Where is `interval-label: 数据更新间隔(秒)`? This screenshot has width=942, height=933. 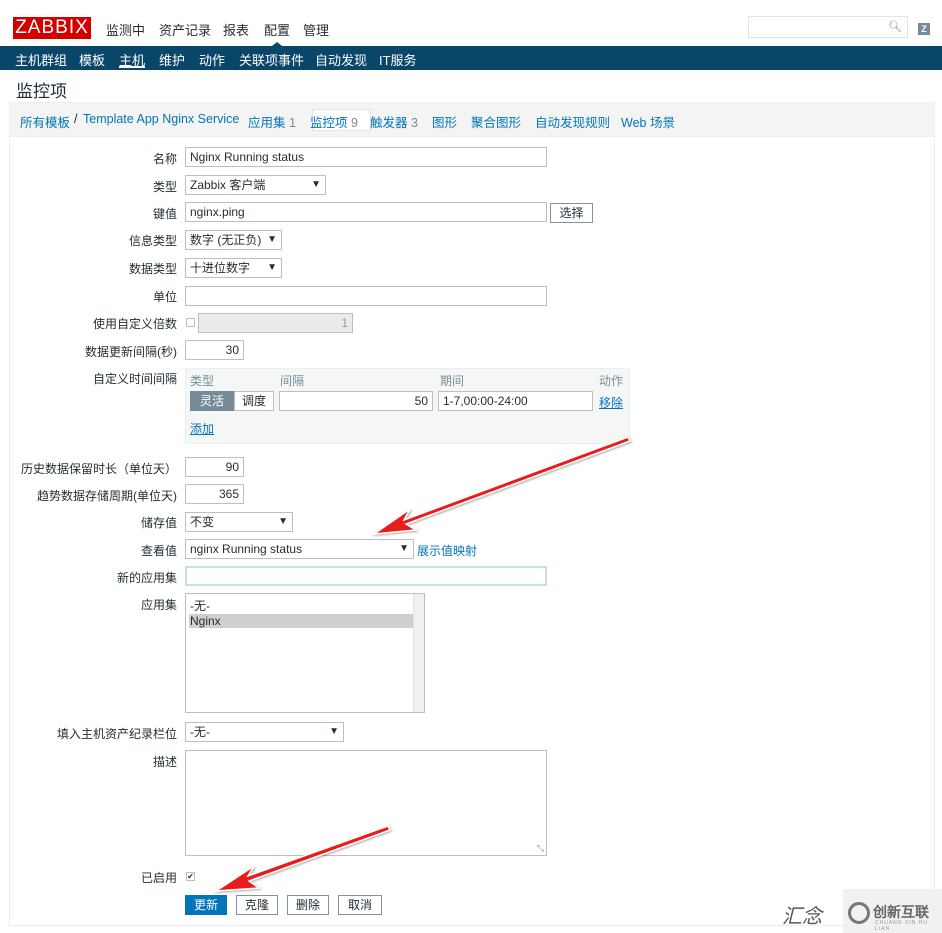
interval-label: 数据更新间隔(秒) is located at coordinates (131, 352).